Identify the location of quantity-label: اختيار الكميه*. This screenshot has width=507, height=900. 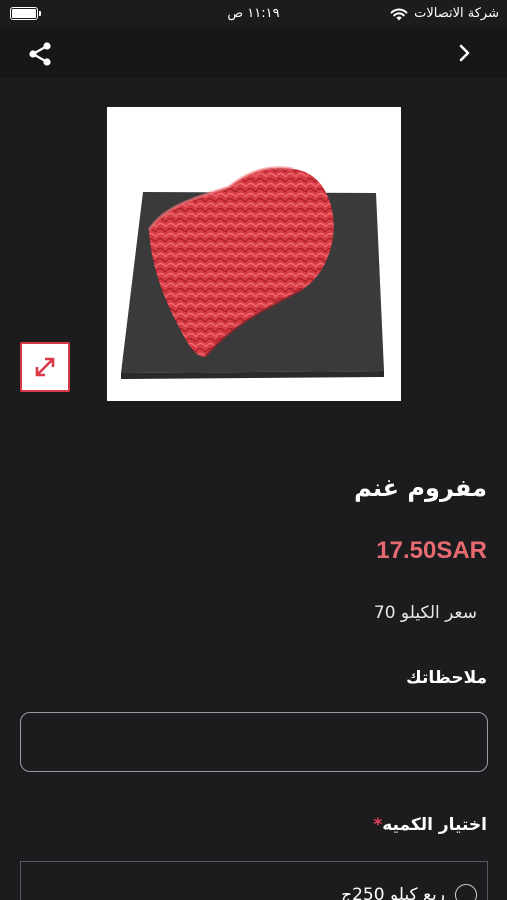
(427, 825).